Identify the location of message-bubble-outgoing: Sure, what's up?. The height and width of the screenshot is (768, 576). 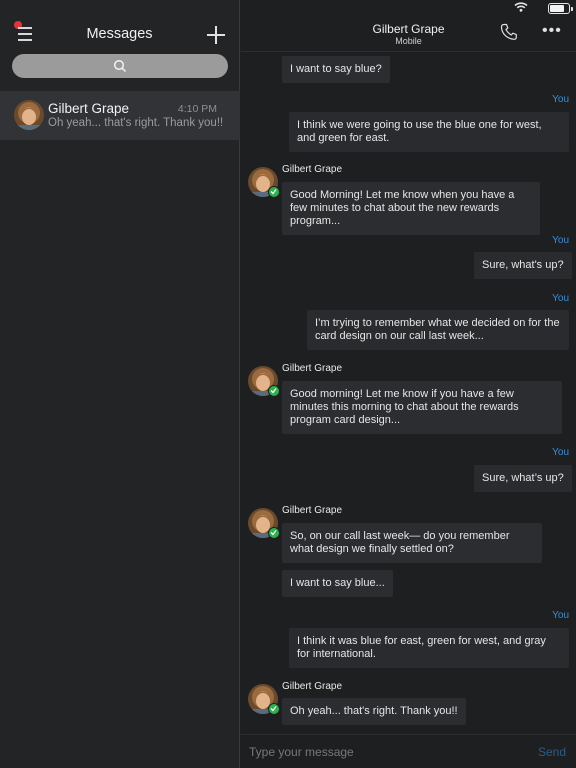
(523, 265).